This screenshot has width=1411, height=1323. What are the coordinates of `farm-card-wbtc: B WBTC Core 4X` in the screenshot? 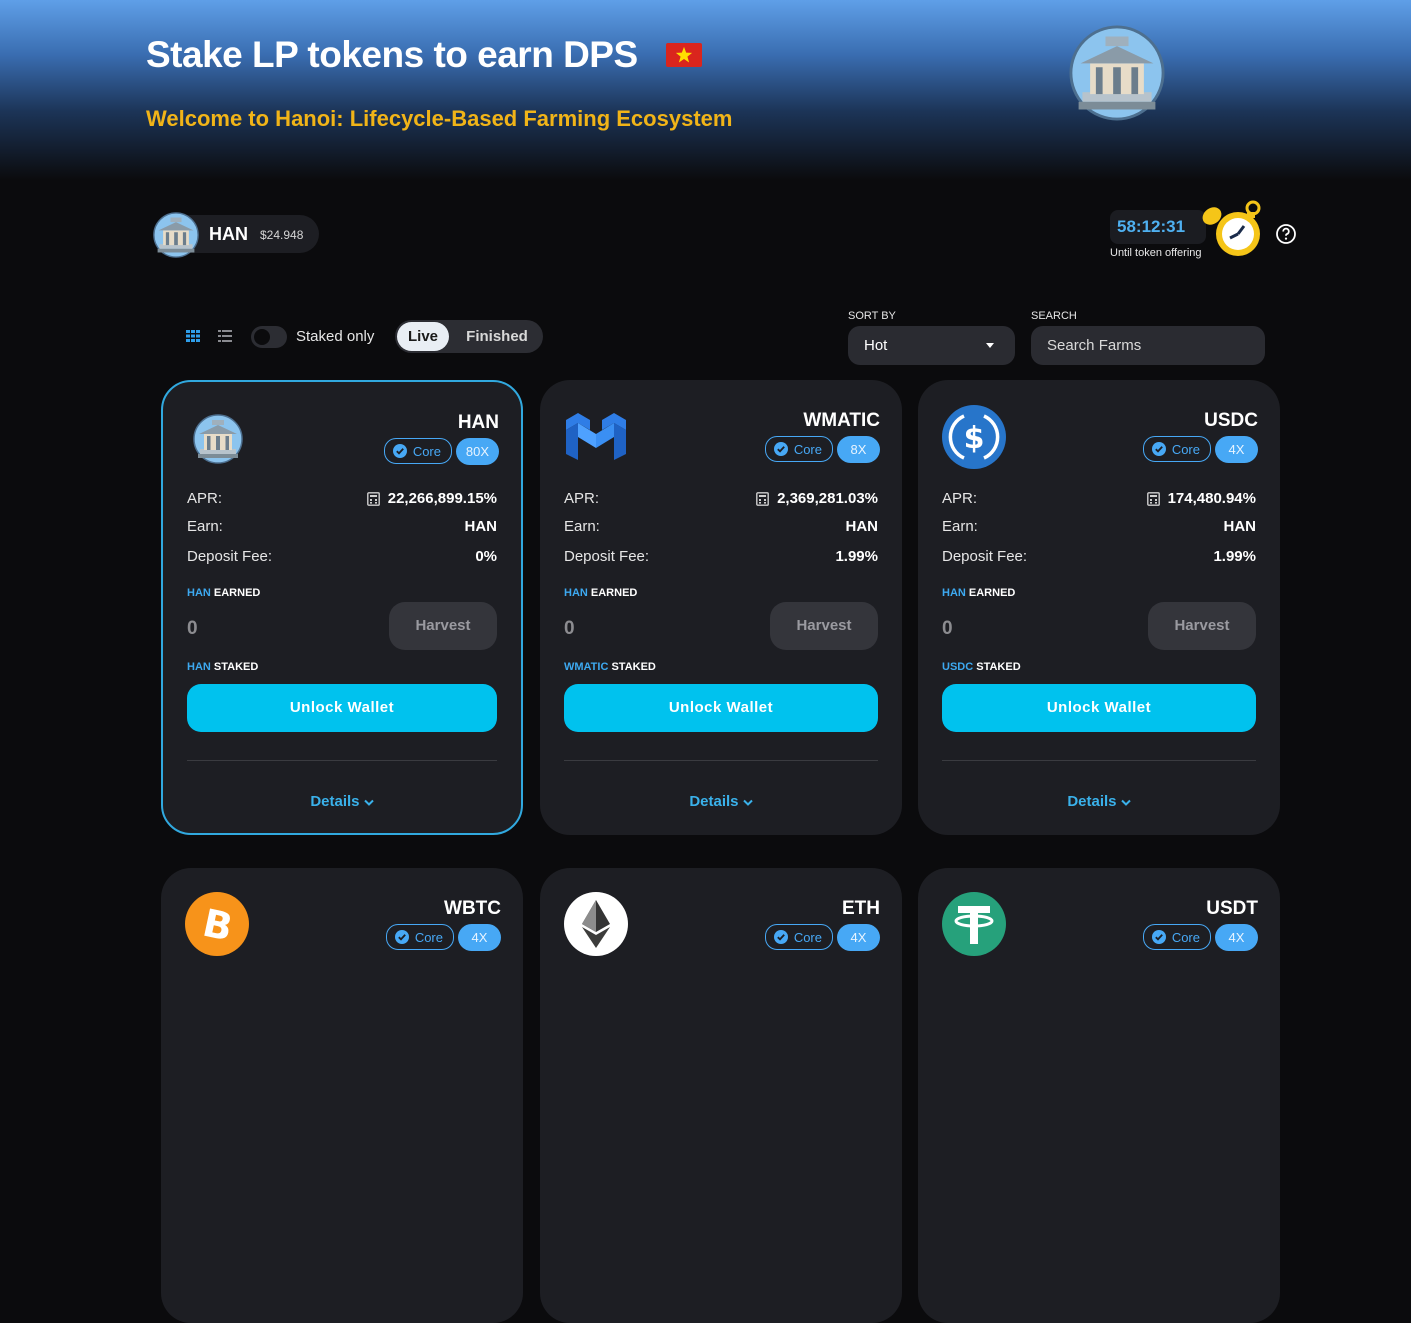 It's located at (342, 1095).